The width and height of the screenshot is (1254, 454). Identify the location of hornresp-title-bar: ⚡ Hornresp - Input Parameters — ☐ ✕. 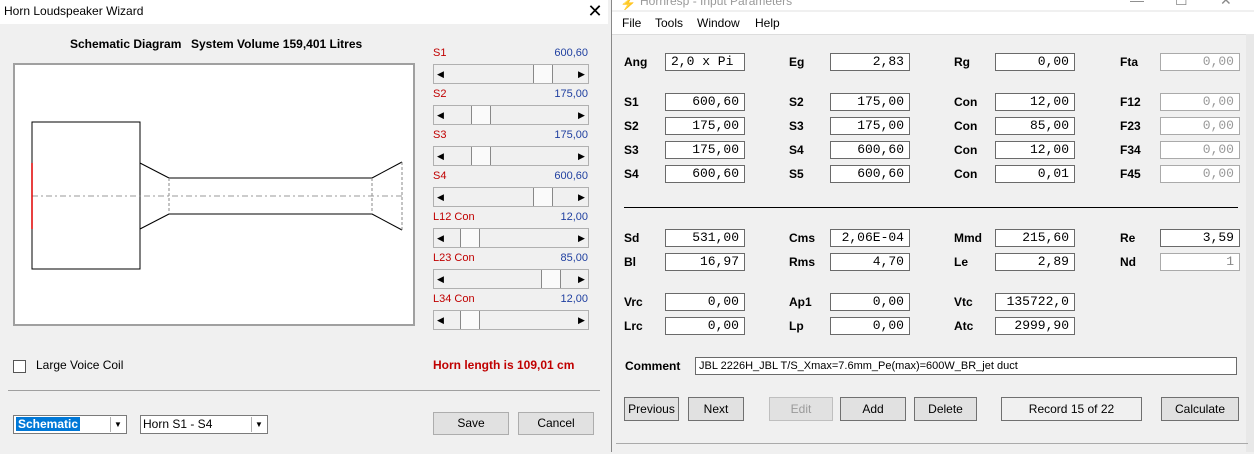
(933, 5).